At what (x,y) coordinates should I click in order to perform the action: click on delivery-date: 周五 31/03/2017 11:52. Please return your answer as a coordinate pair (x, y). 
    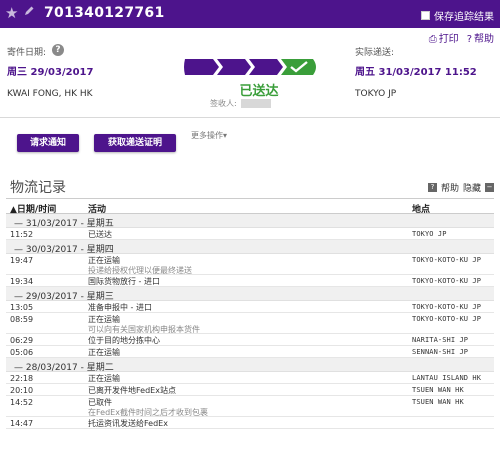
    Looking at the image, I should click on (416, 72).